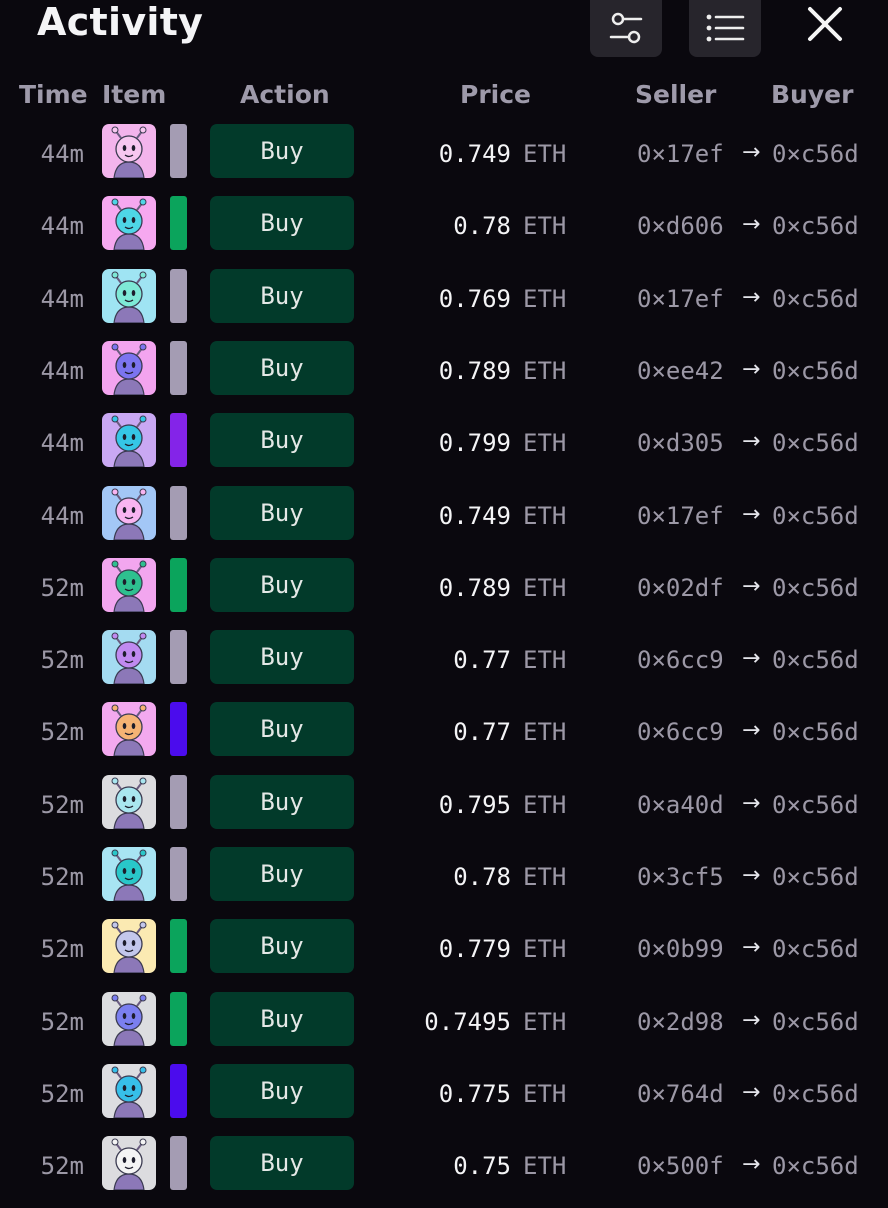  What do you see at coordinates (444, 449) in the screenshot?
I see `activity-row: 44m Buy 0.799 ETH 0×d305 → 0×c56d` at bounding box center [444, 449].